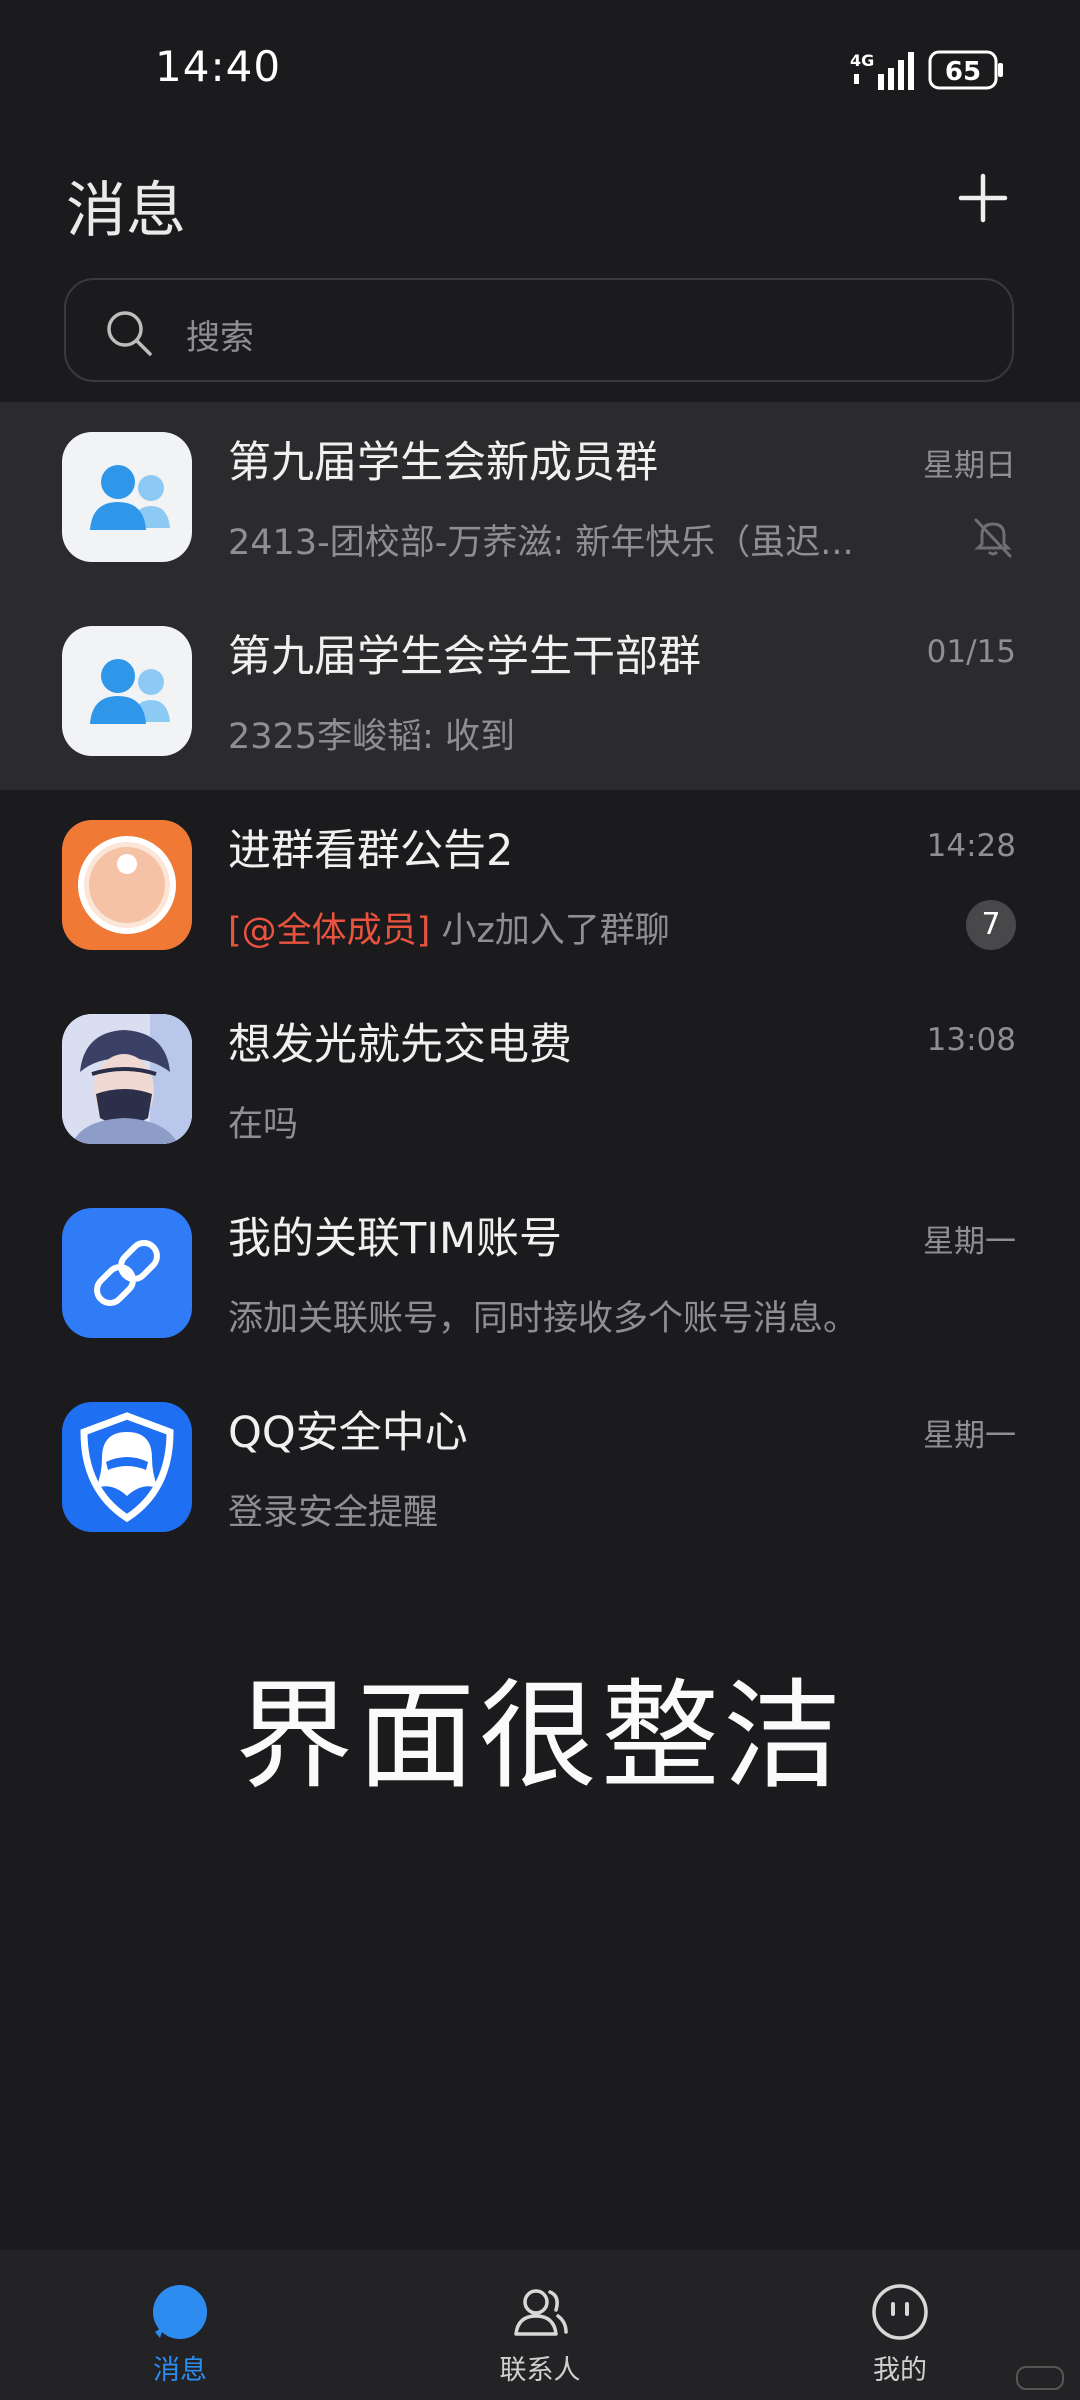  Describe the element at coordinates (963, 72) in the screenshot. I see `svg-text: 65` at that location.